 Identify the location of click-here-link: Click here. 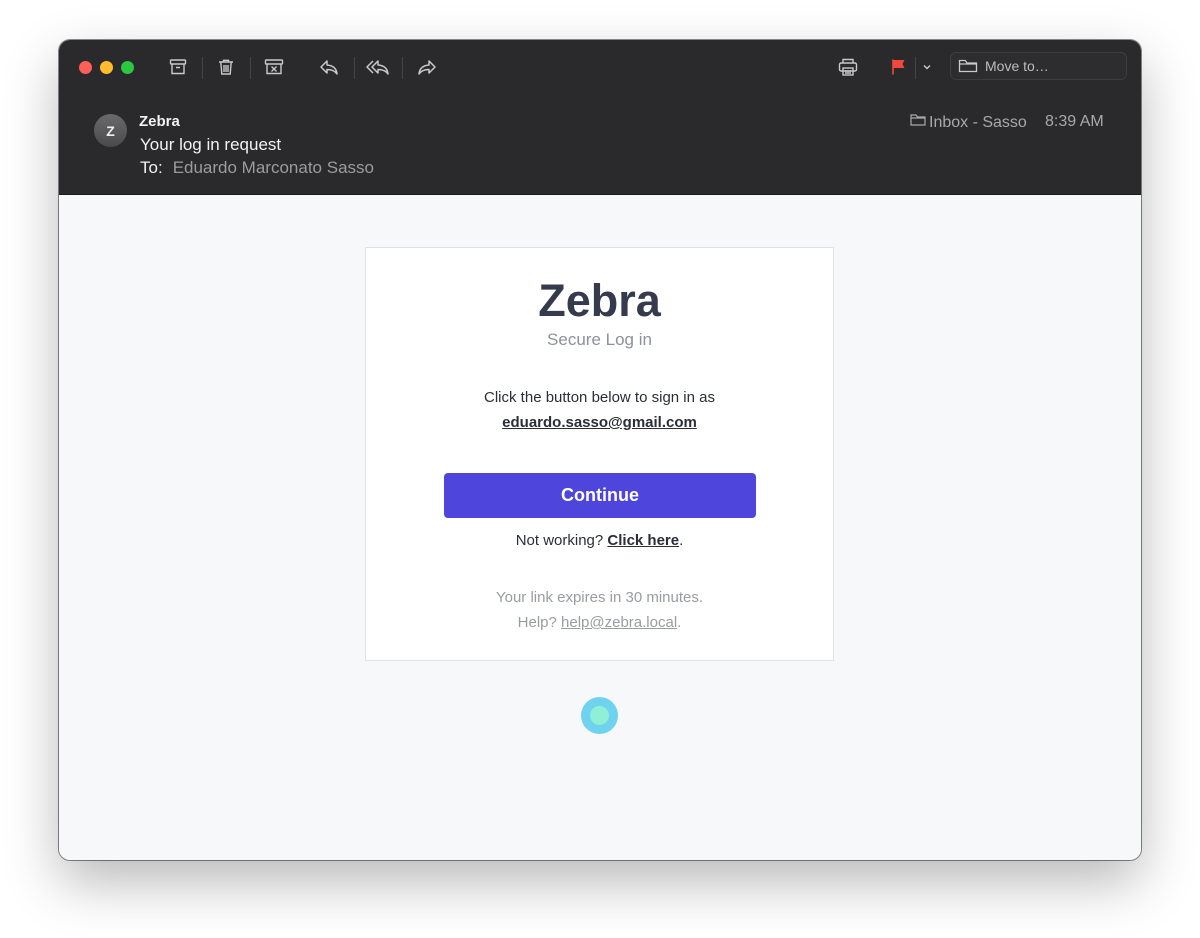
(643, 540).